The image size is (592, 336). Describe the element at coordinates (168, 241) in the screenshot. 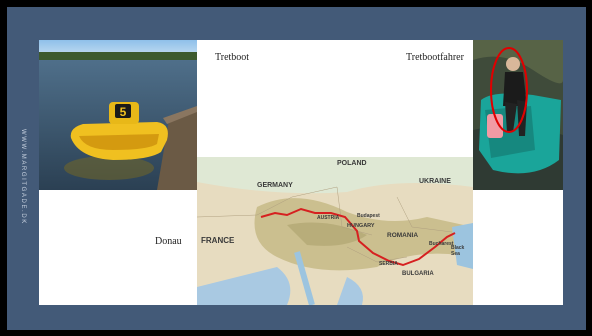

I see `label-donau: Donau` at that location.